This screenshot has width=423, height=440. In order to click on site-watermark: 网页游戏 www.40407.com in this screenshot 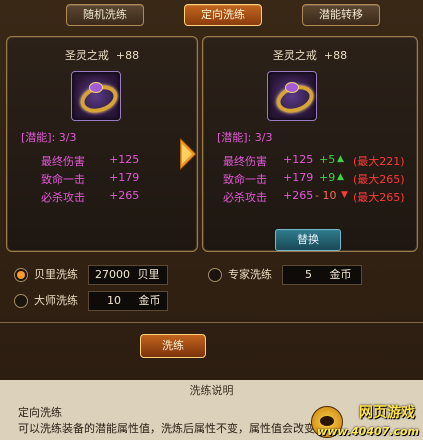, I will do `click(367, 420)`.